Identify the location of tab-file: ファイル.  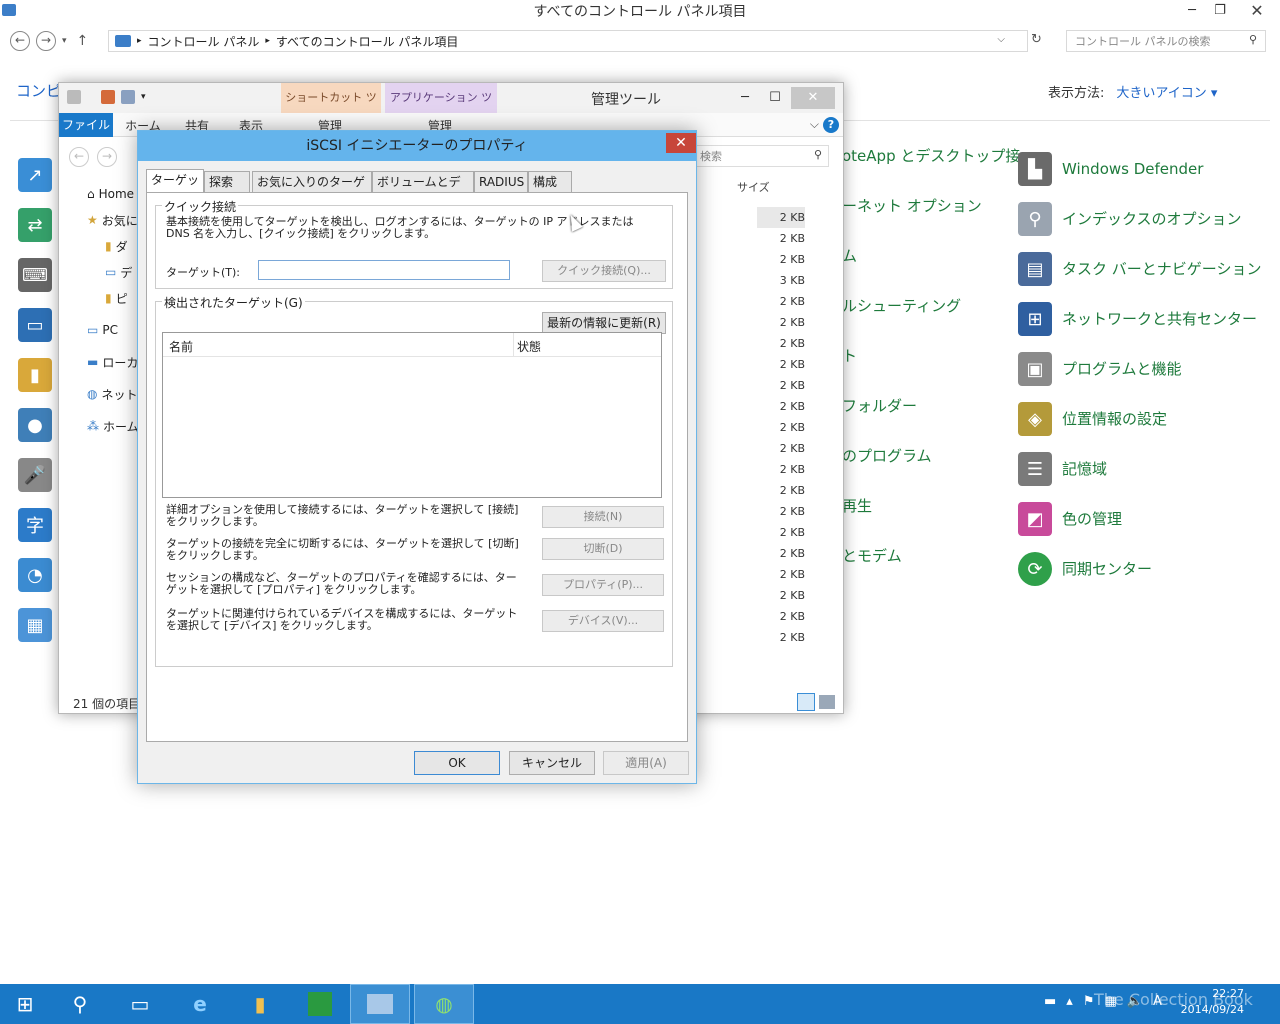
(86, 125).